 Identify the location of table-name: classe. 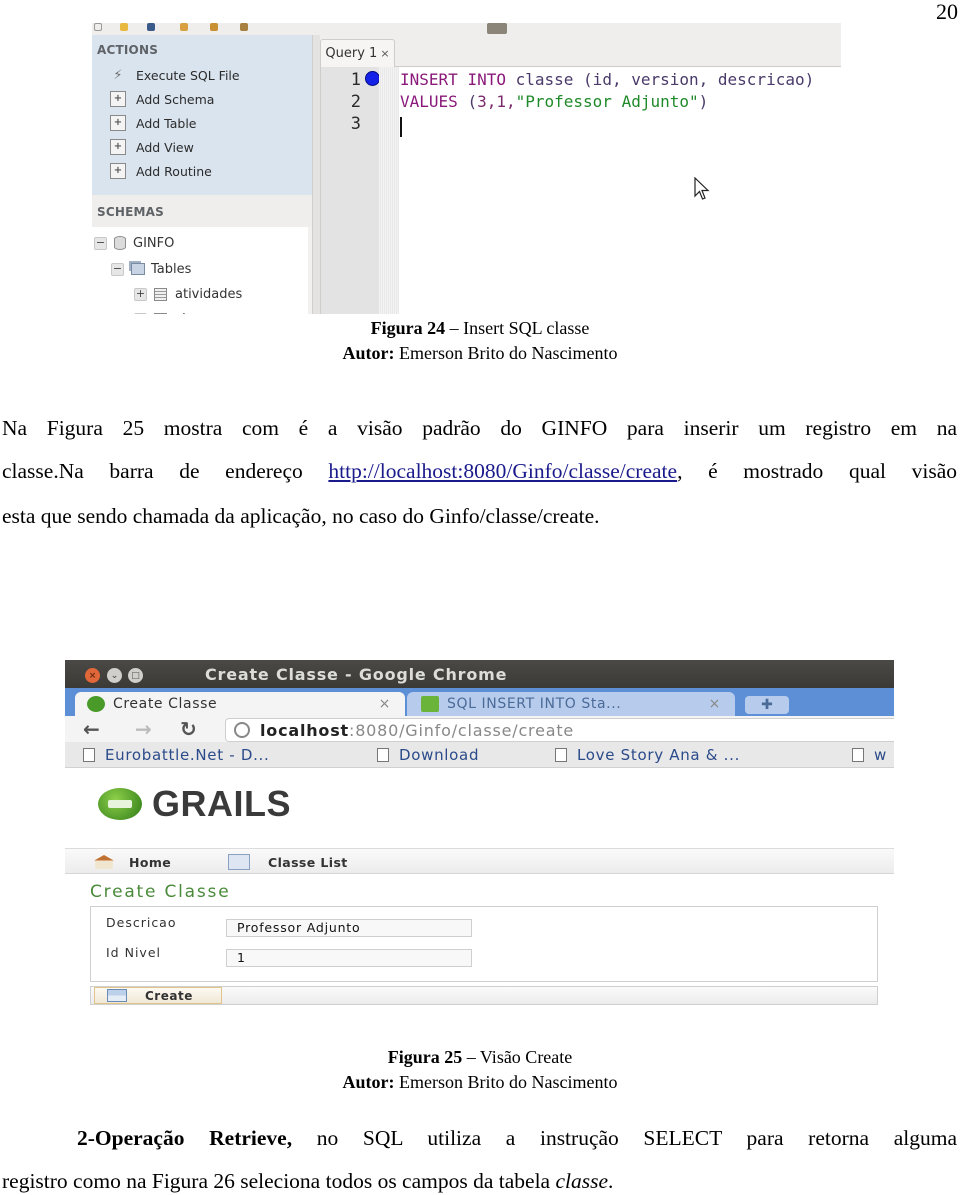
(582, 1181).